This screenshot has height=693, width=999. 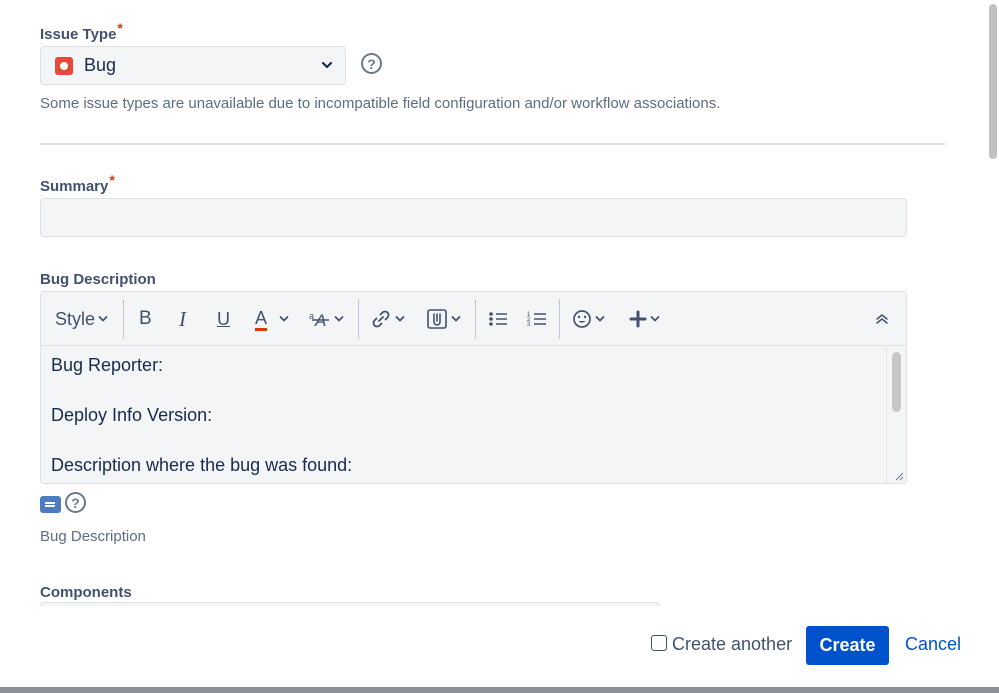 I want to click on underline-button: U, so click(x=223, y=319).